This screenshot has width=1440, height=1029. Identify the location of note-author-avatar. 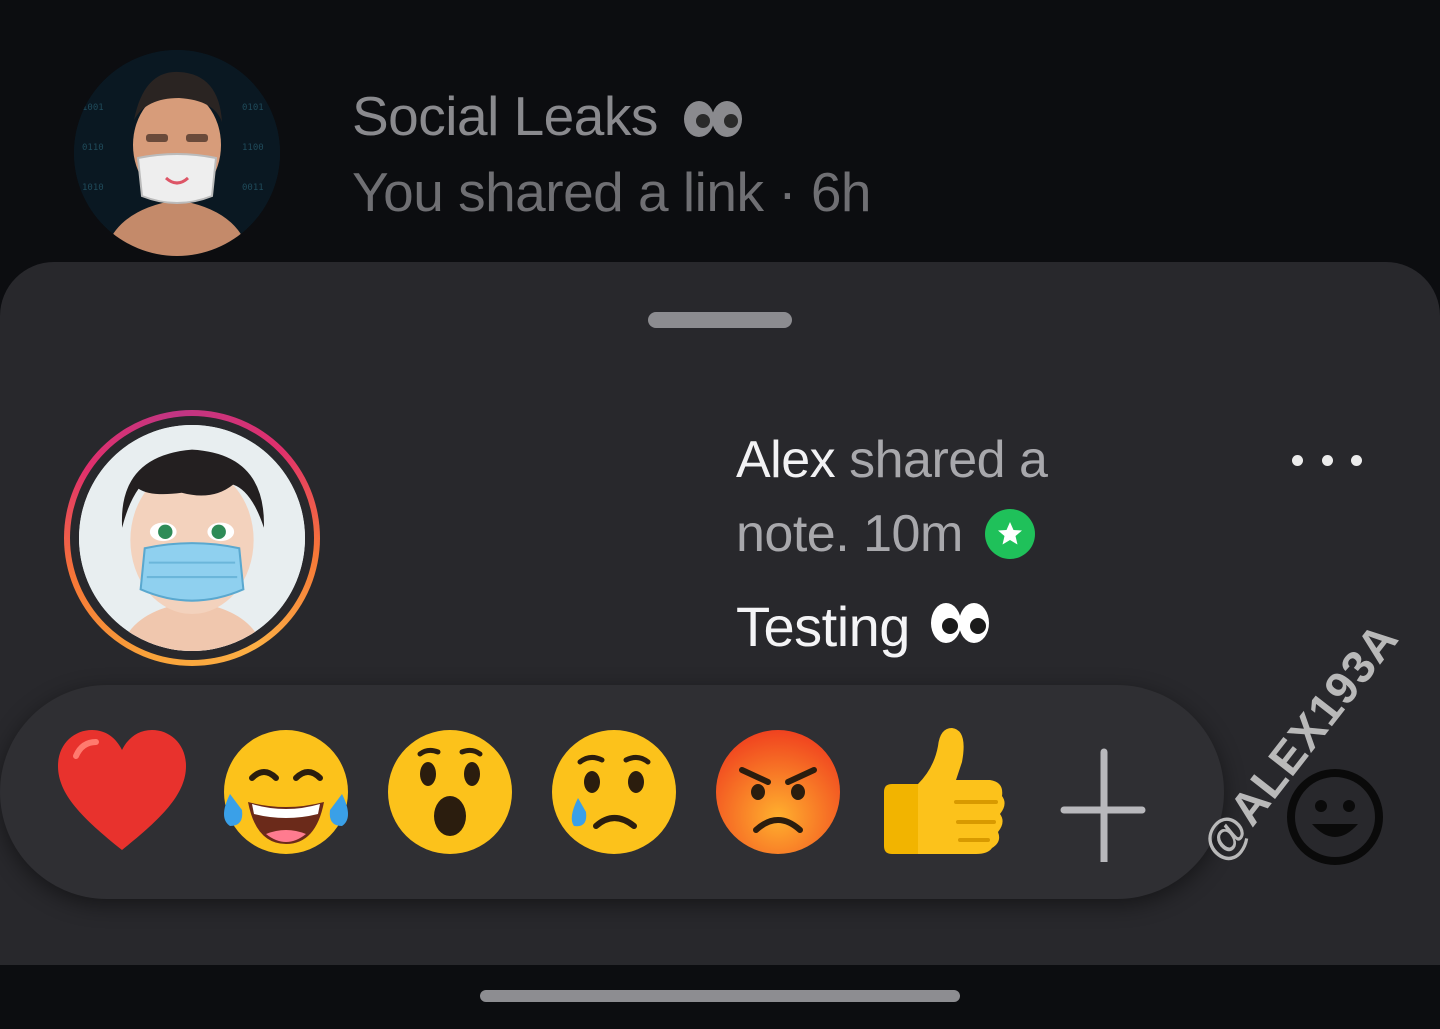
(192, 538).